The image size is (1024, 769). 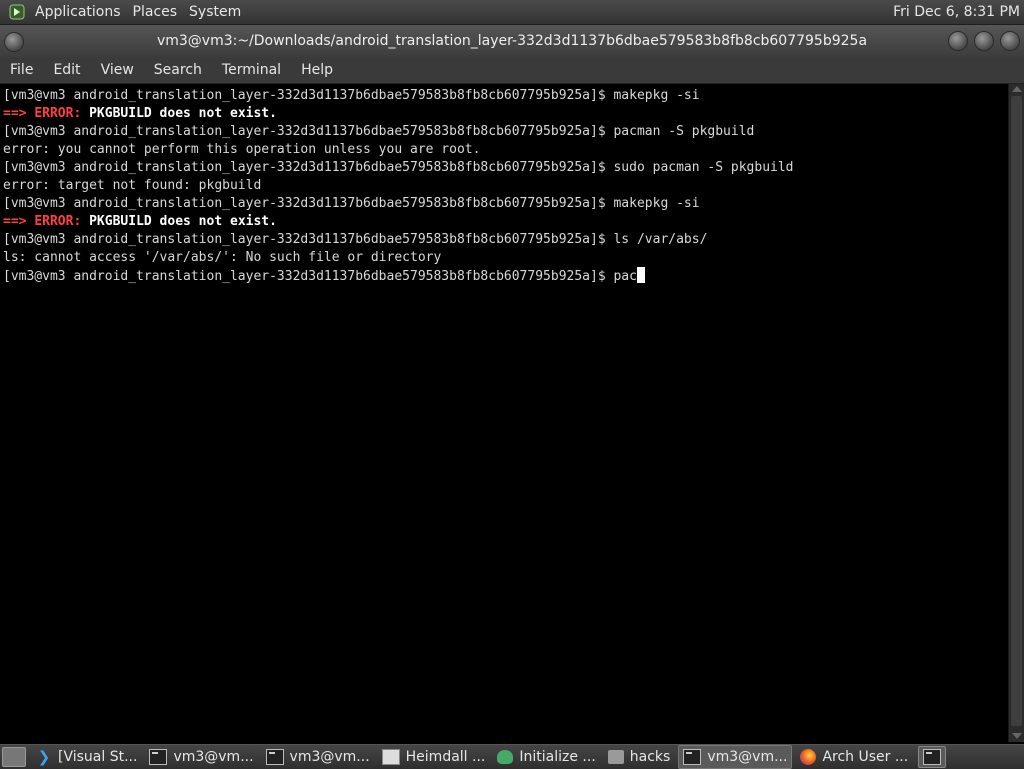 I want to click on task-hacks-folder: hacks, so click(x=639, y=757).